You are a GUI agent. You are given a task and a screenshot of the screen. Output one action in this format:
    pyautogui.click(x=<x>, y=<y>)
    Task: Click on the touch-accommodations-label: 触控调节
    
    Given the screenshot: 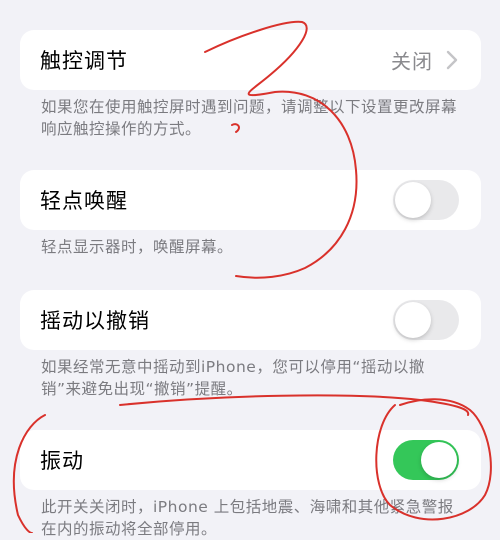 What is the action you would take?
    pyautogui.click(x=84, y=61)
    